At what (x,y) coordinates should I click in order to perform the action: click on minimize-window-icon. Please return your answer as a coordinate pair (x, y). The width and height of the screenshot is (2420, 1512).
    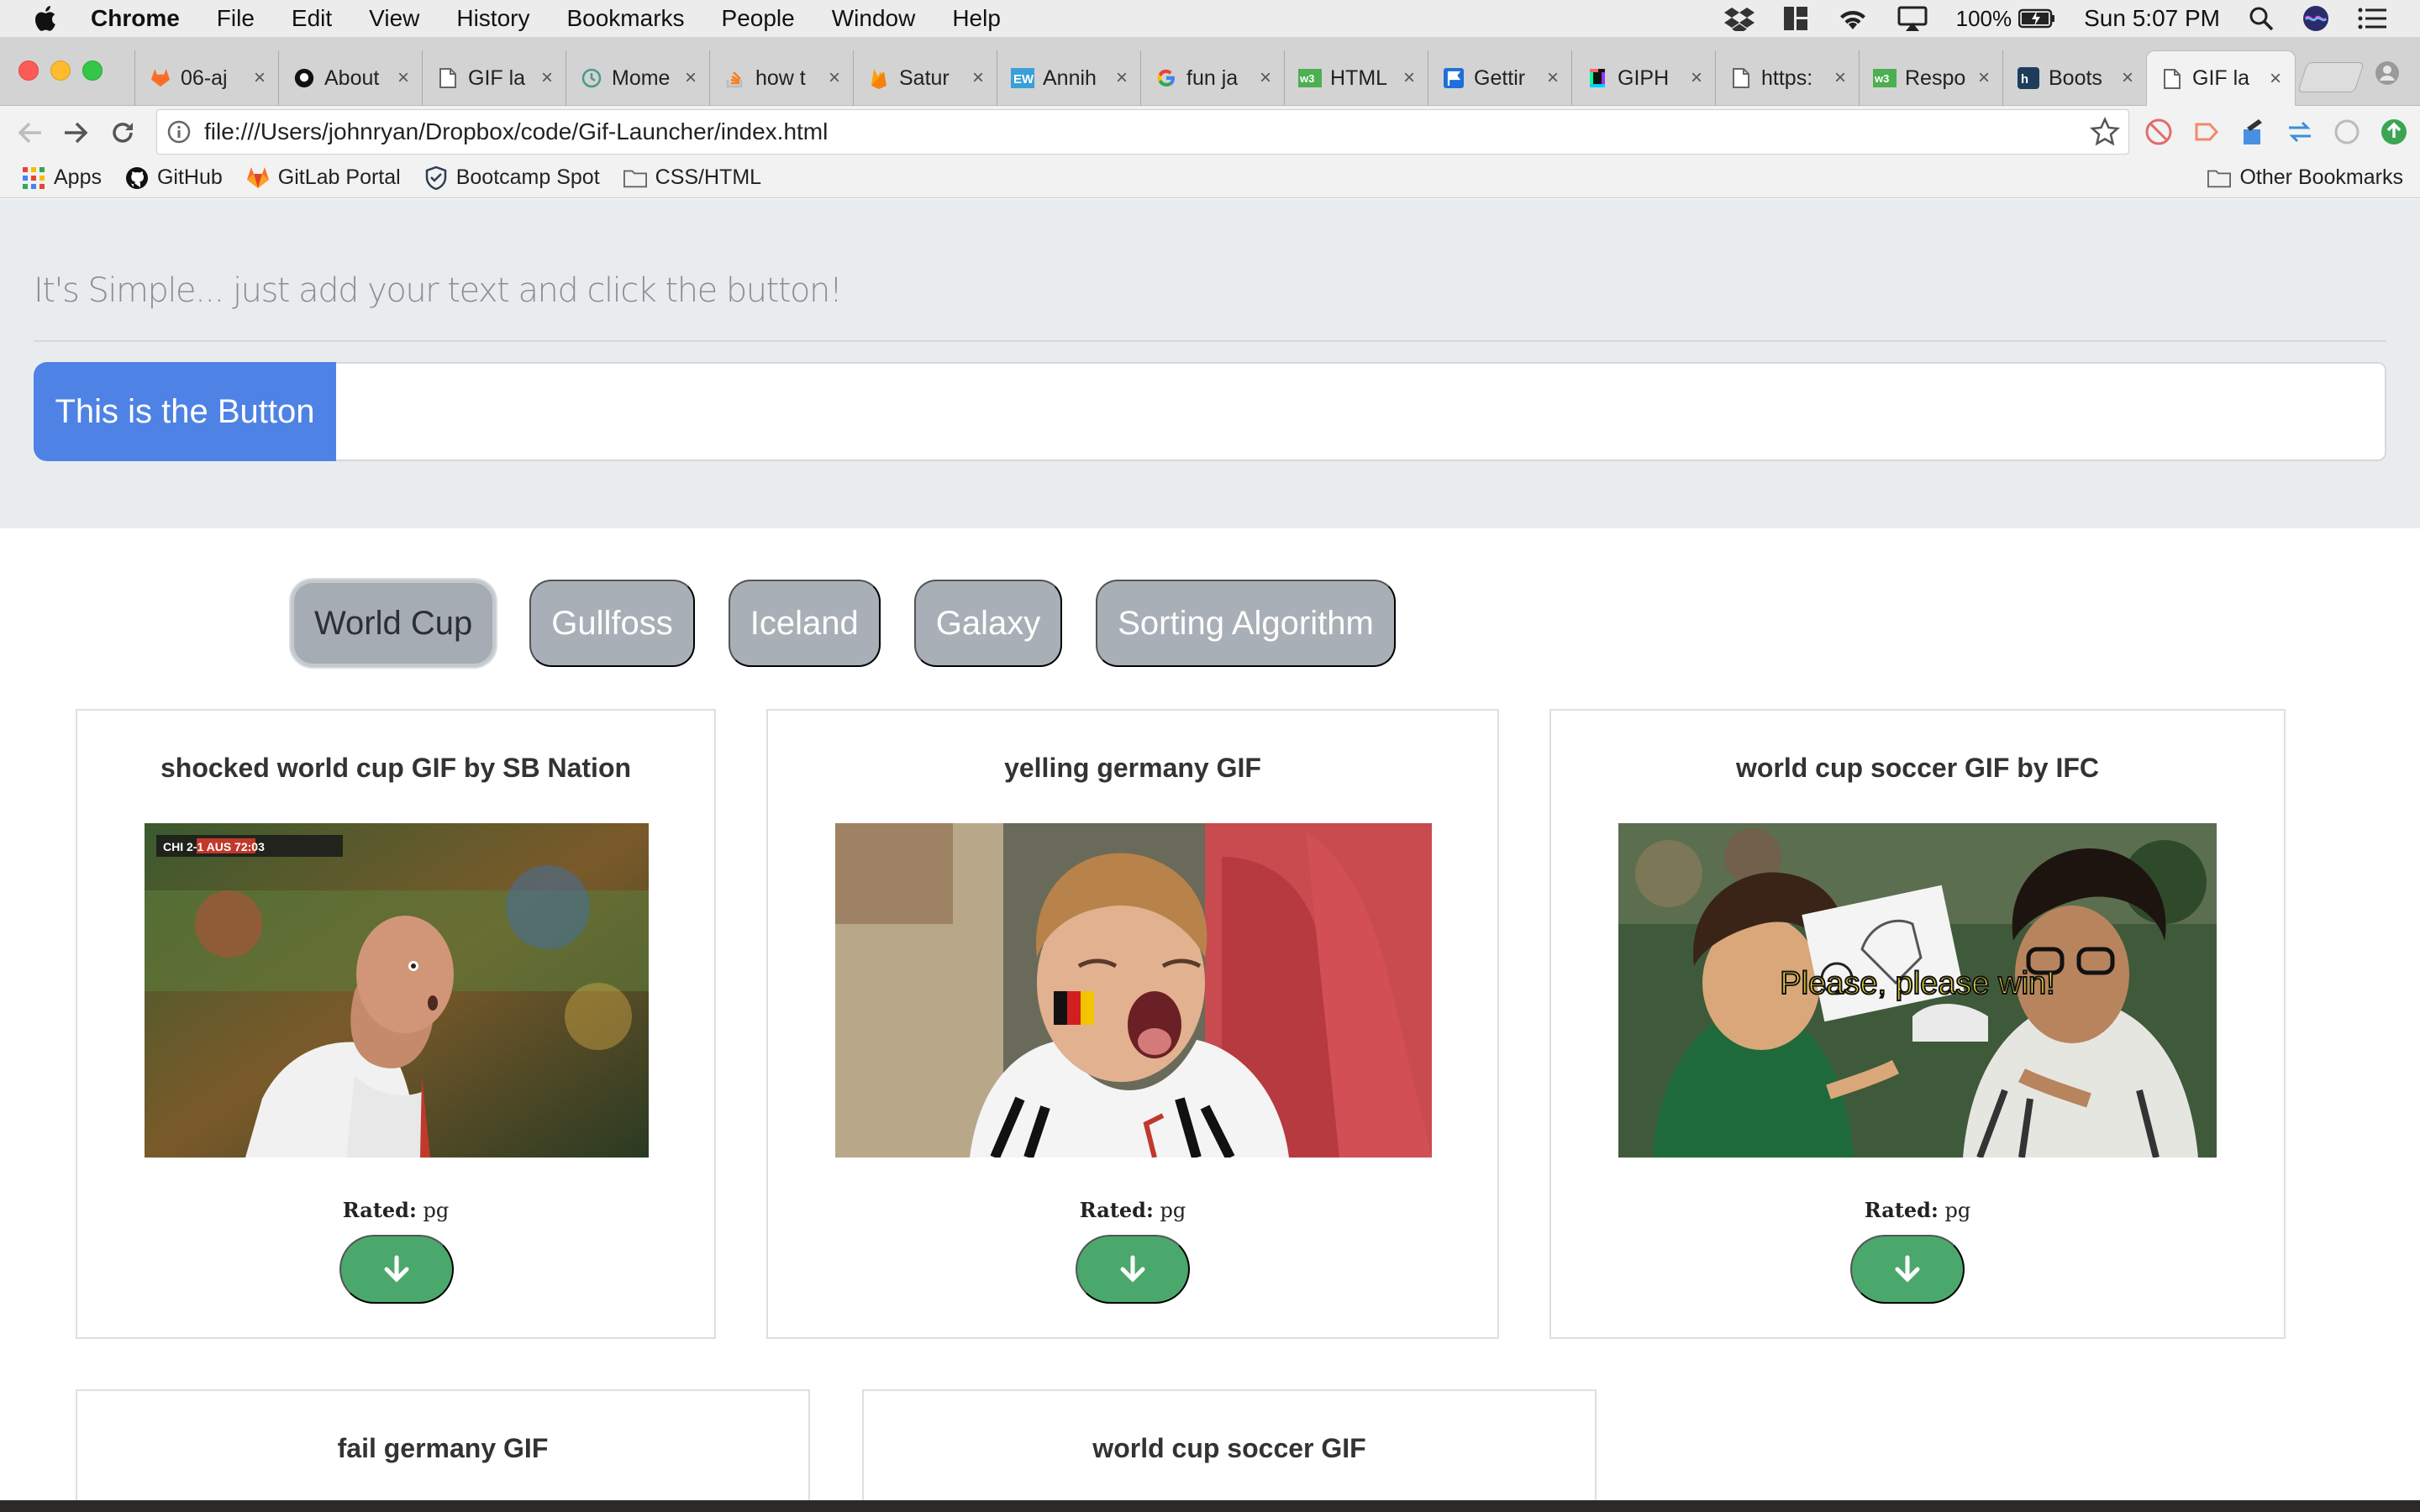
    Looking at the image, I should click on (60, 70).